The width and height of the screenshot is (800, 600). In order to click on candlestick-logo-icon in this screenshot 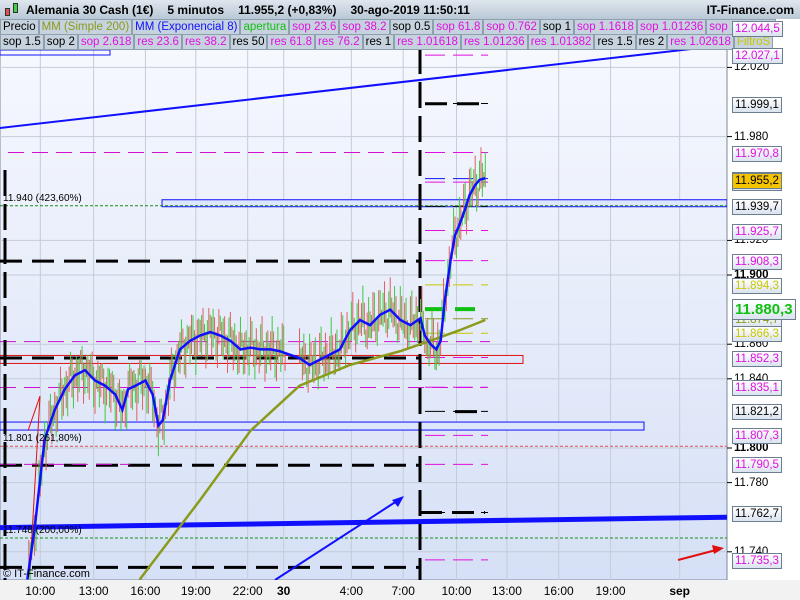, I will do `click(12, 10)`.